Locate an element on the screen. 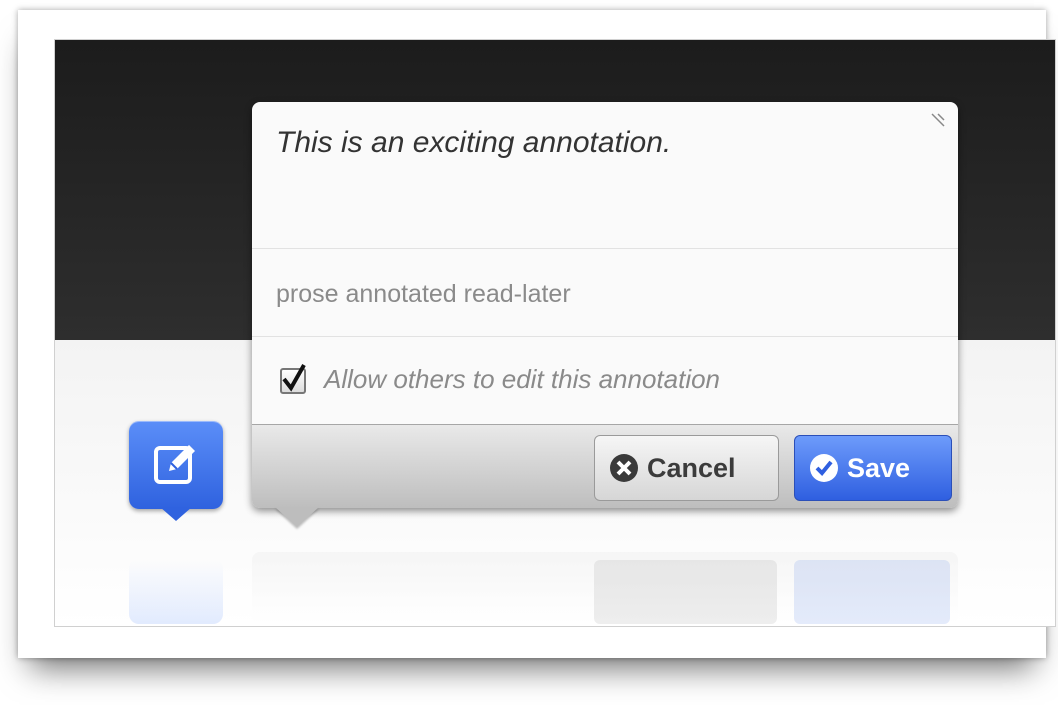  checkmark-icon is located at coordinates (294, 378).